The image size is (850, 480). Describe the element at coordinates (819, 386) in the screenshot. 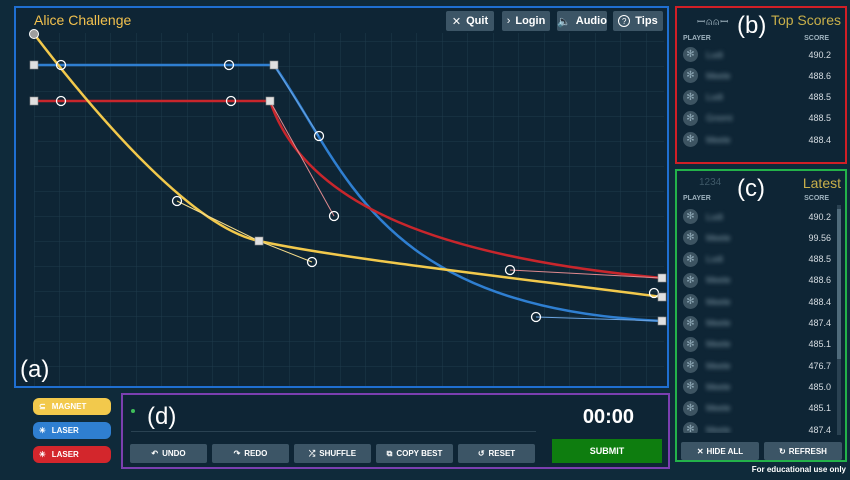

I see `player-score: 485.0` at that location.